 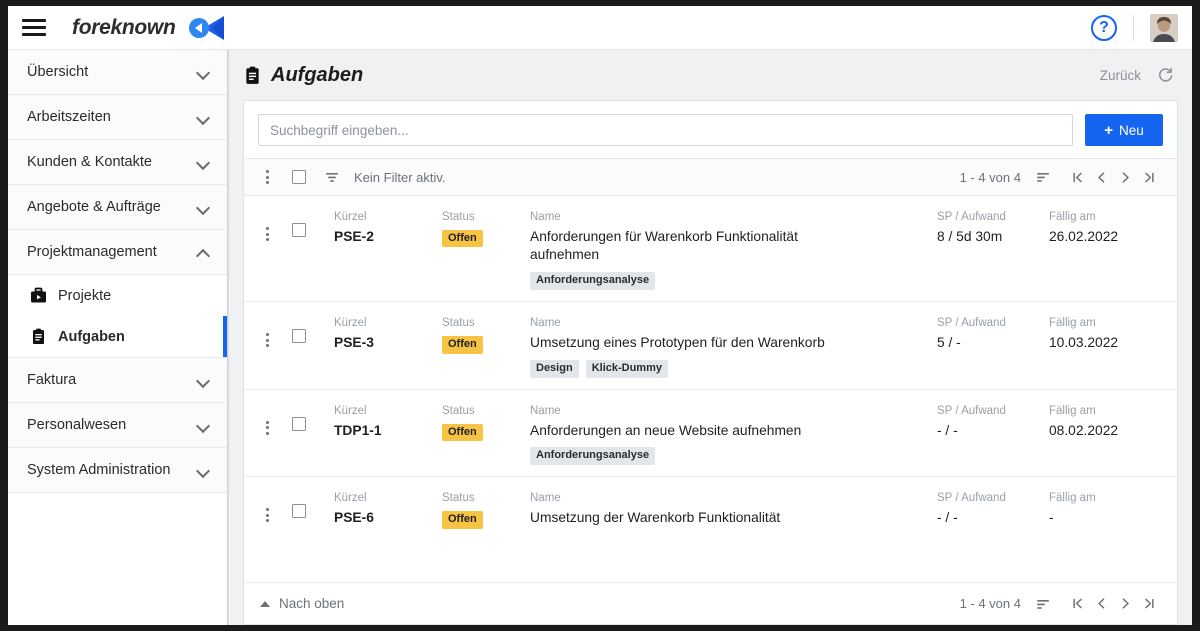 I want to click on column-header-status: Status, so click(x=458, y=410).